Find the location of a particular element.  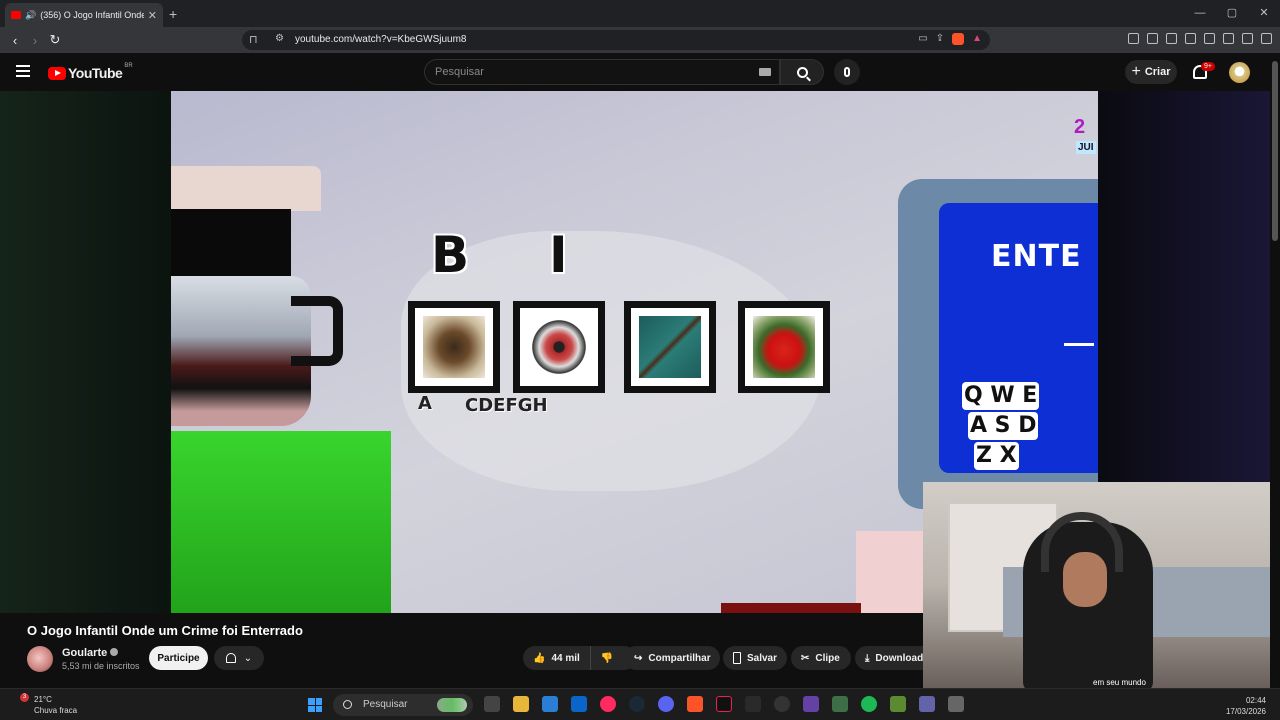

region-code: BR is located at coordinates (128, 66).